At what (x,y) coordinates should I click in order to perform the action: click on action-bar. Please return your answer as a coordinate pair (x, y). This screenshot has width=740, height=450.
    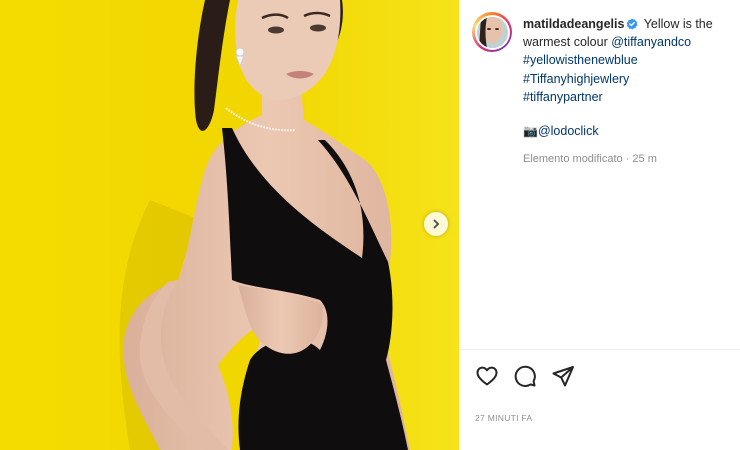
    Looking at the image, I should click on (525, 376).